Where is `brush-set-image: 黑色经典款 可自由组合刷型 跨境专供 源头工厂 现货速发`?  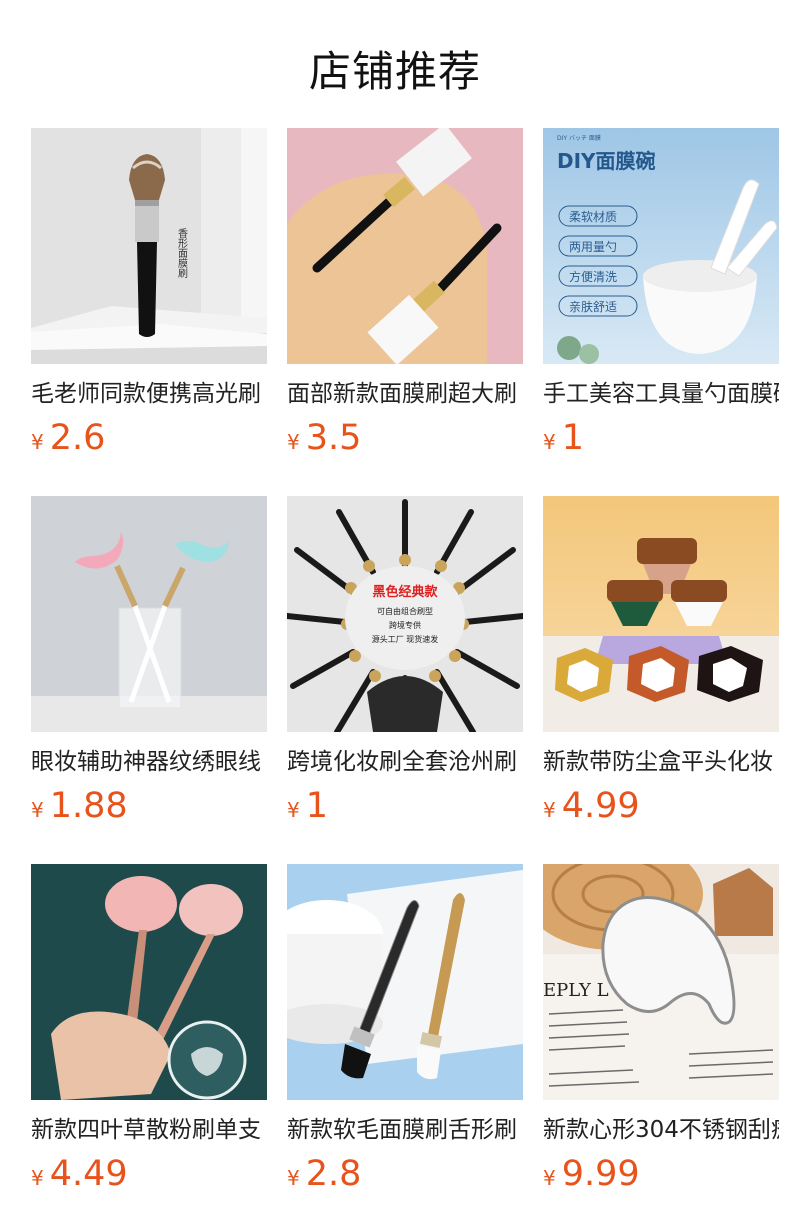 brush-set-image: 黑色经典款 可自由组合刷型 跨境专供 源头工厂 现货速发 is located at coordinates (405, 614).